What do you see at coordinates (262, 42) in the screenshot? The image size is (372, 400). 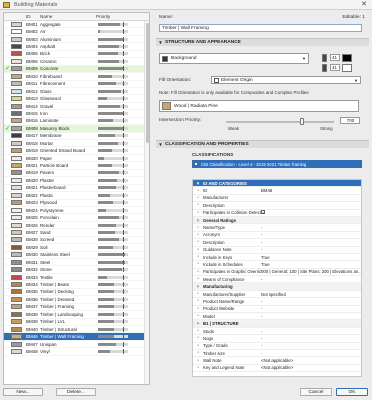 I see `structure-section-header: ▼ STRUCTURE AND APPEARANCE` at bounding box center [262, 42].